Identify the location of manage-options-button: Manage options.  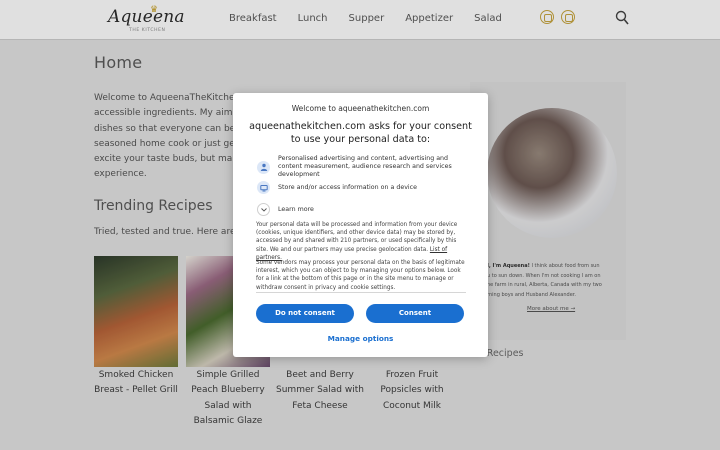
(360, 338).